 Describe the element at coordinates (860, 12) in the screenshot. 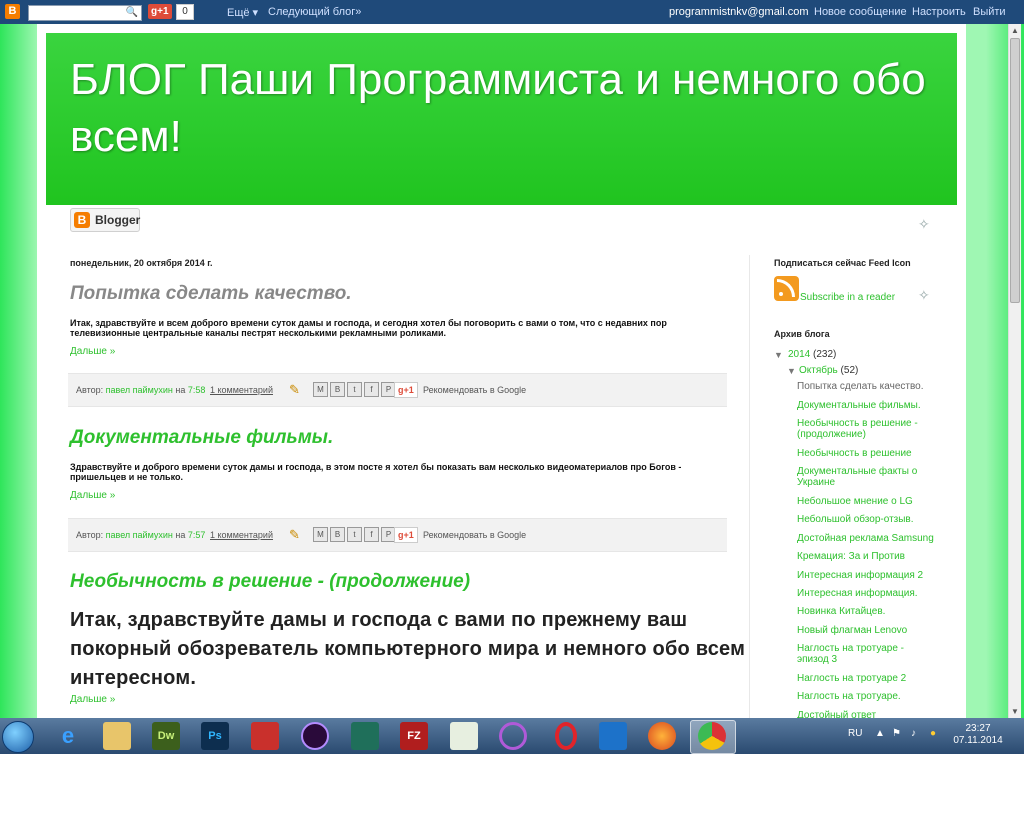

I see `new-post-link: Новое сообщение` at that location.